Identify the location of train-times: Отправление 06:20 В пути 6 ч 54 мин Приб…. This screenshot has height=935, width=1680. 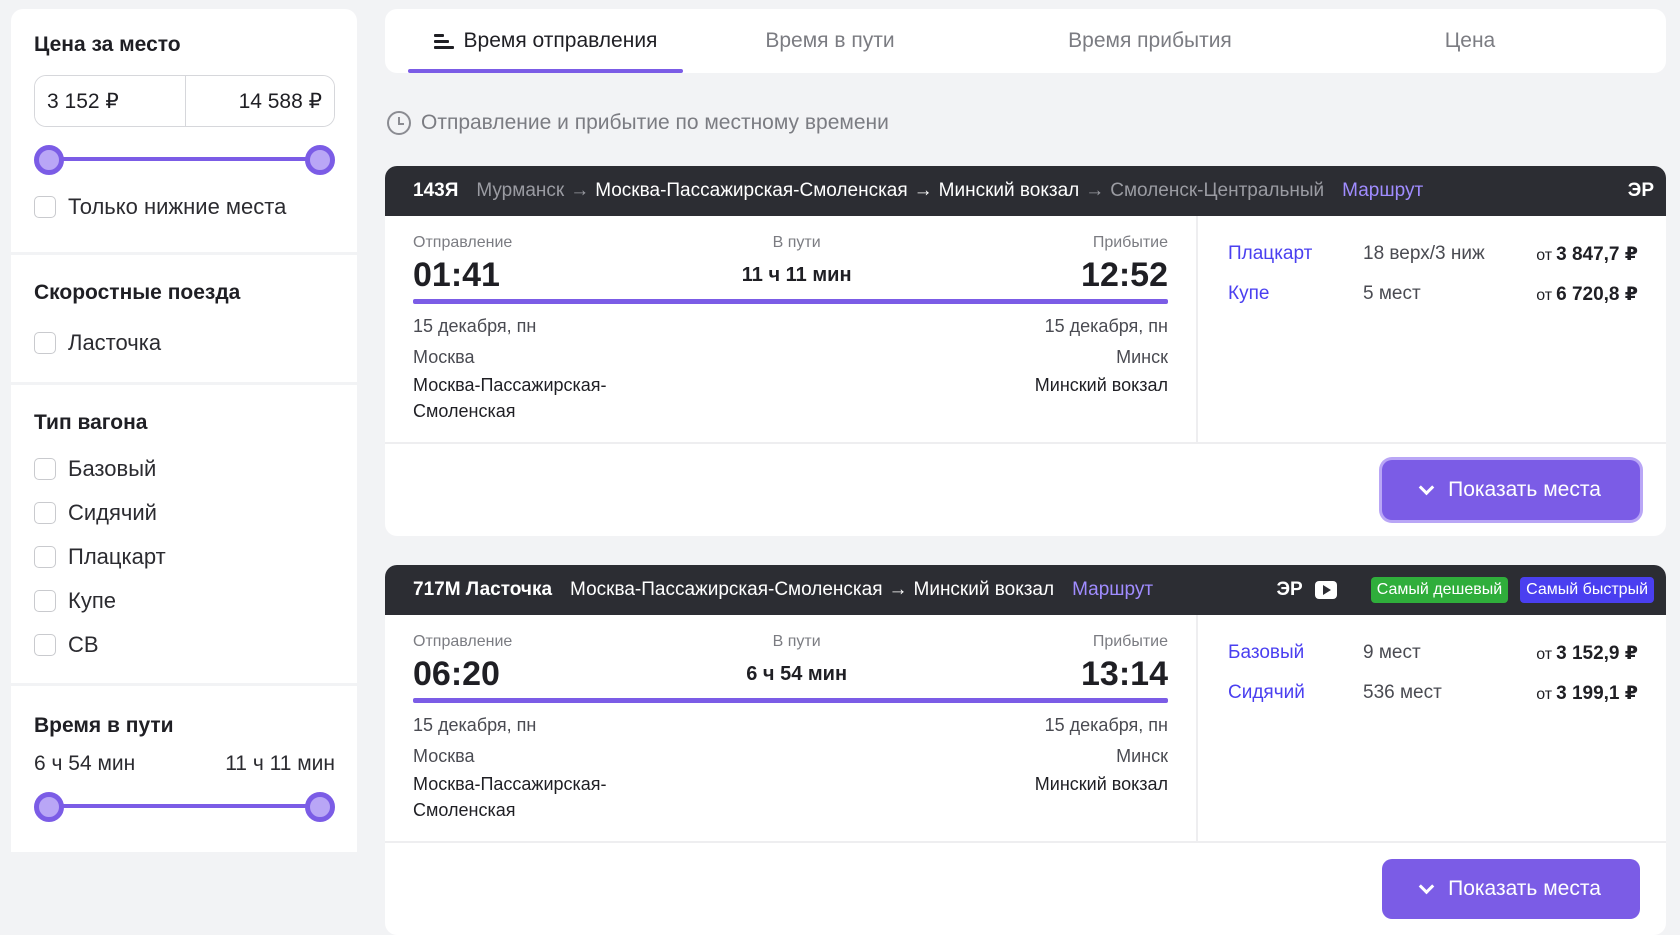
(791, 728).